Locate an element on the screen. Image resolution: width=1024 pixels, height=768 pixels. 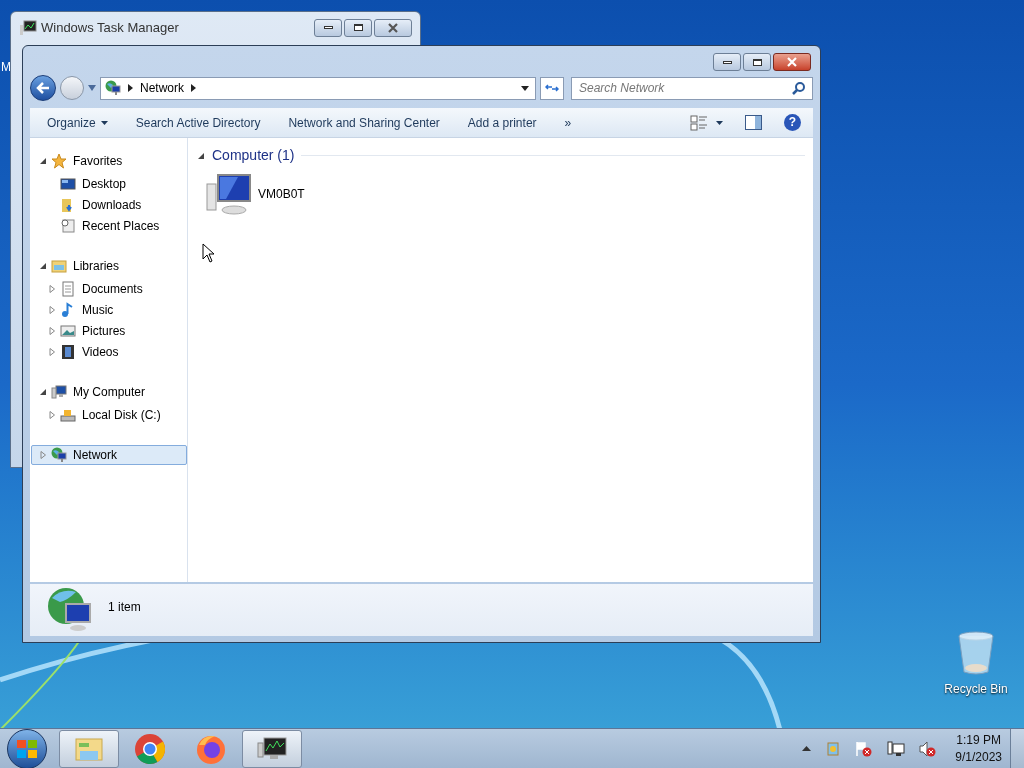
view-options-button is located at coordinates (706, 122).